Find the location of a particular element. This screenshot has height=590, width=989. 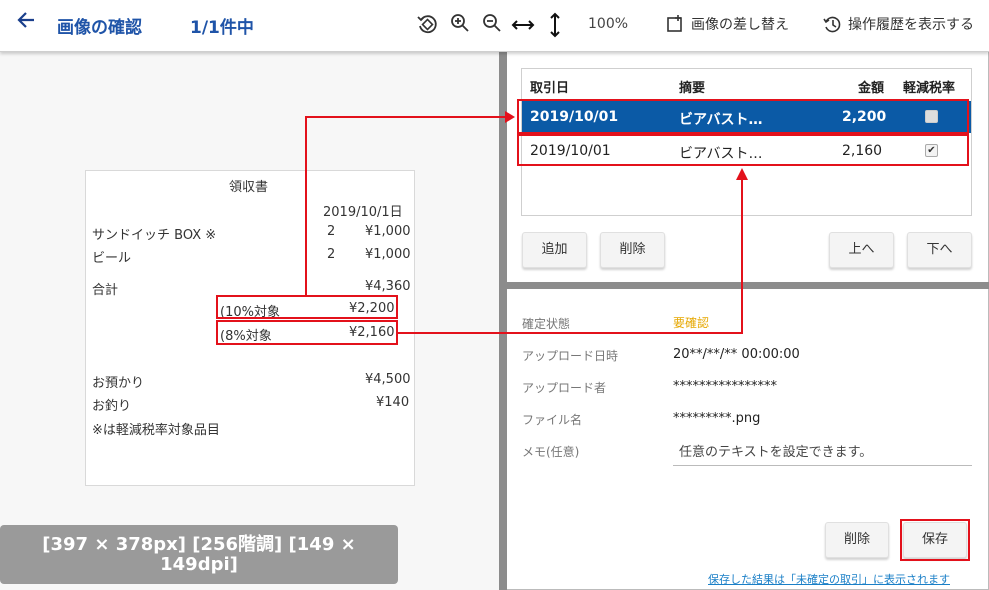

receipt-deposit-label: お預かり is located at coordinates (118, 383).